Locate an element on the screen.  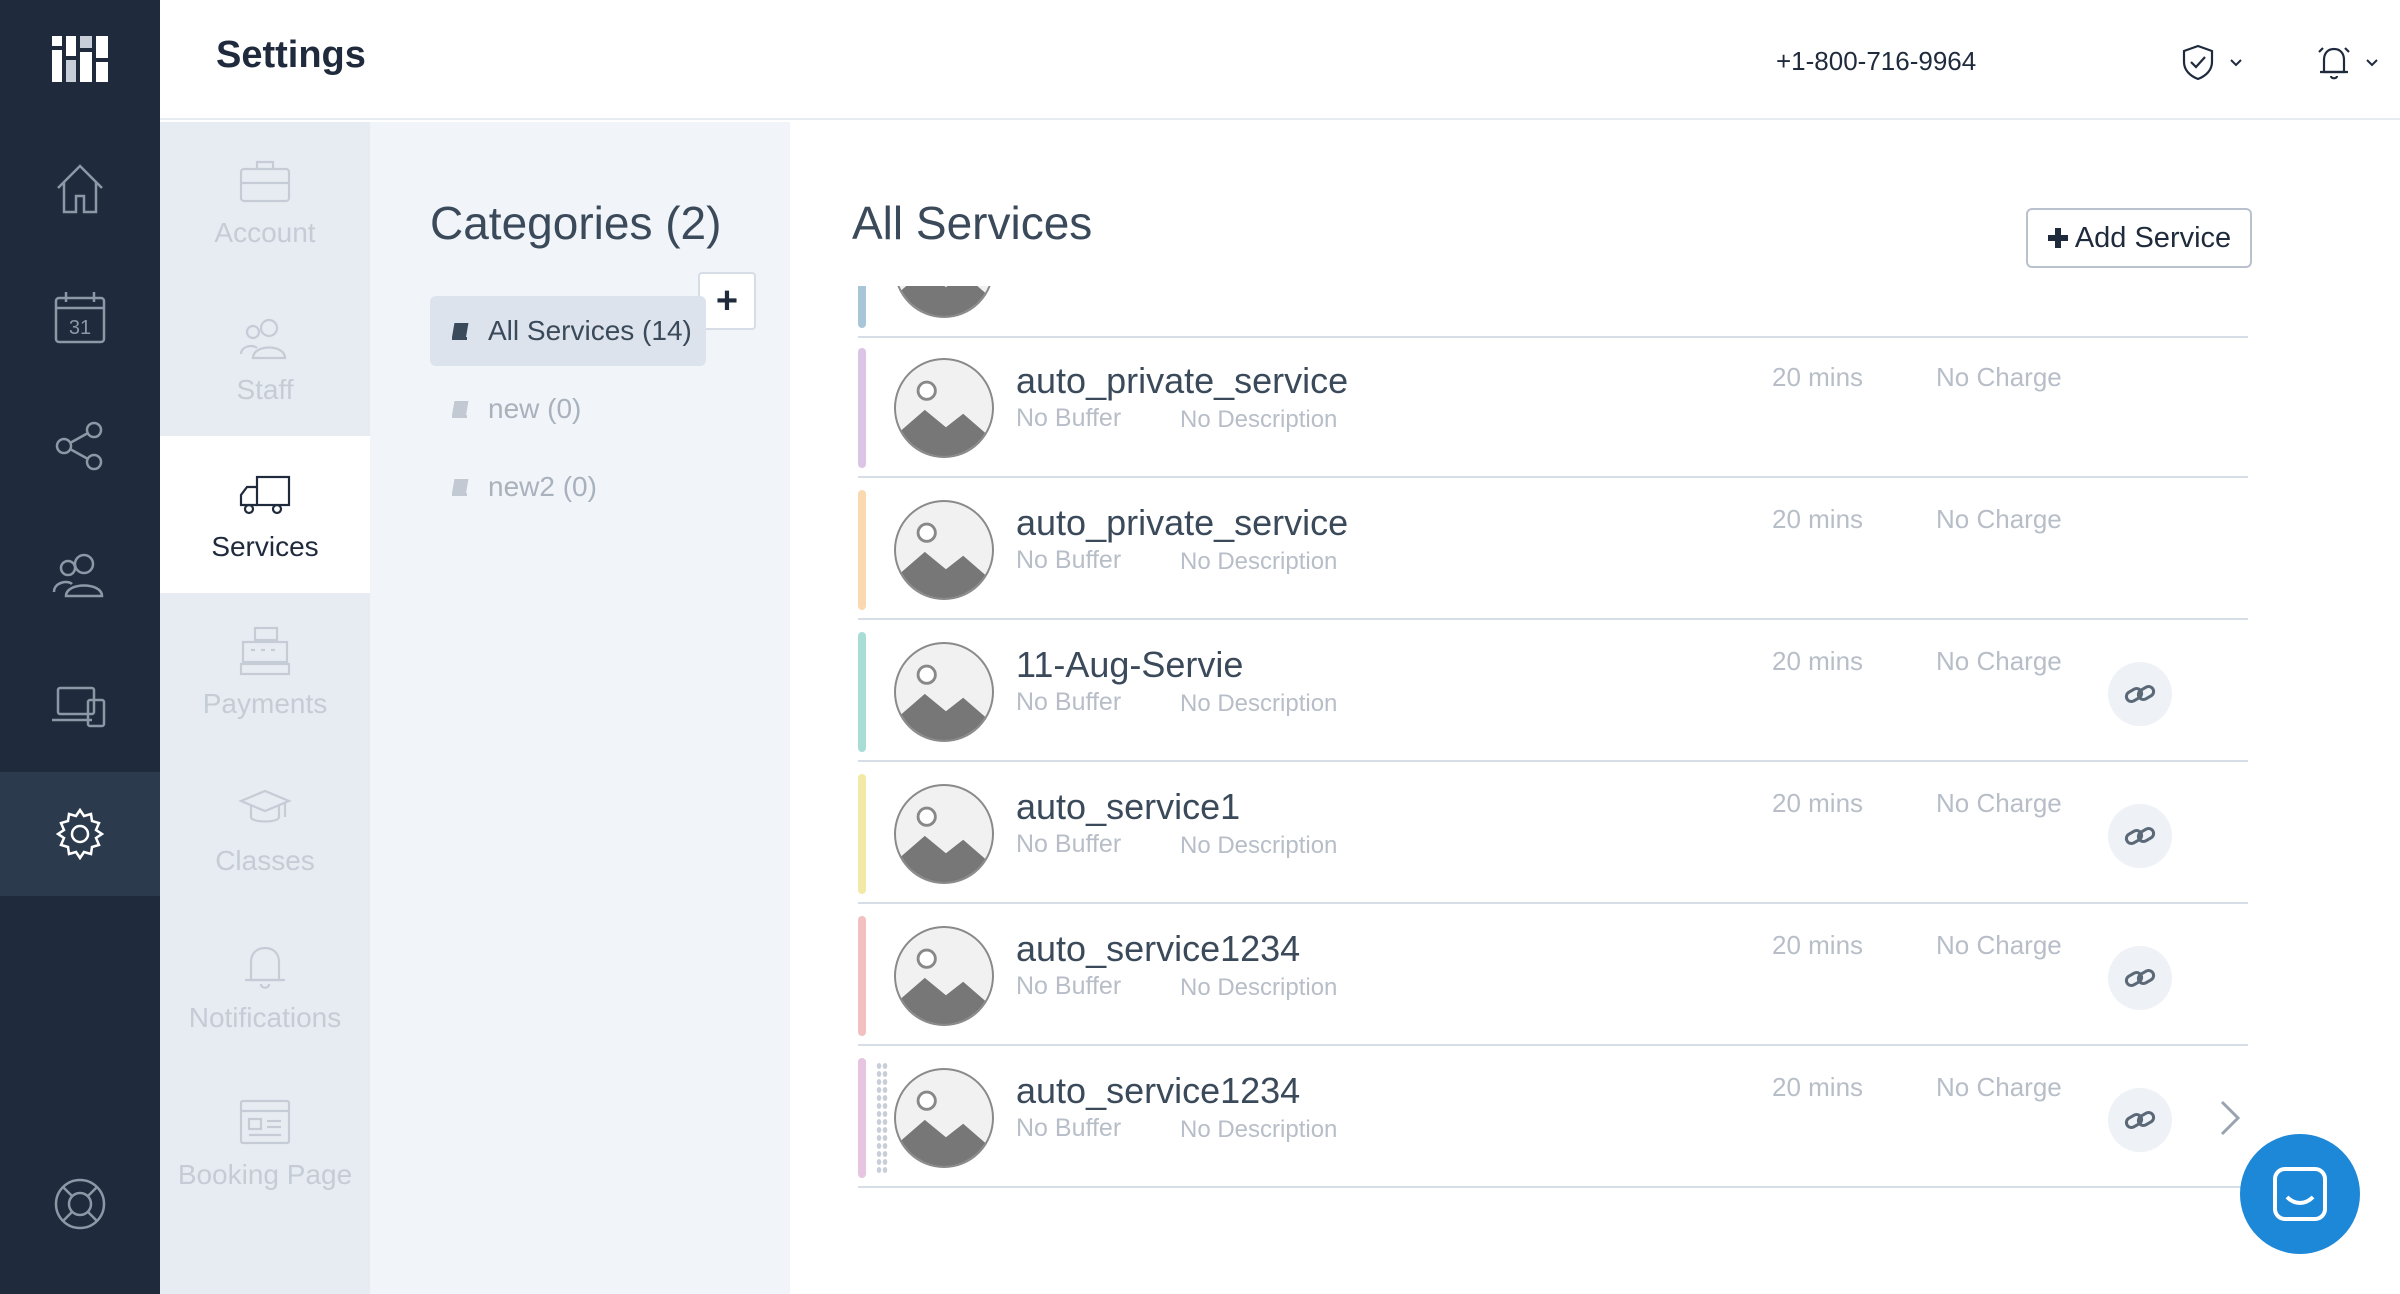
services-heading: All Services is located at coordinates (972, 223).